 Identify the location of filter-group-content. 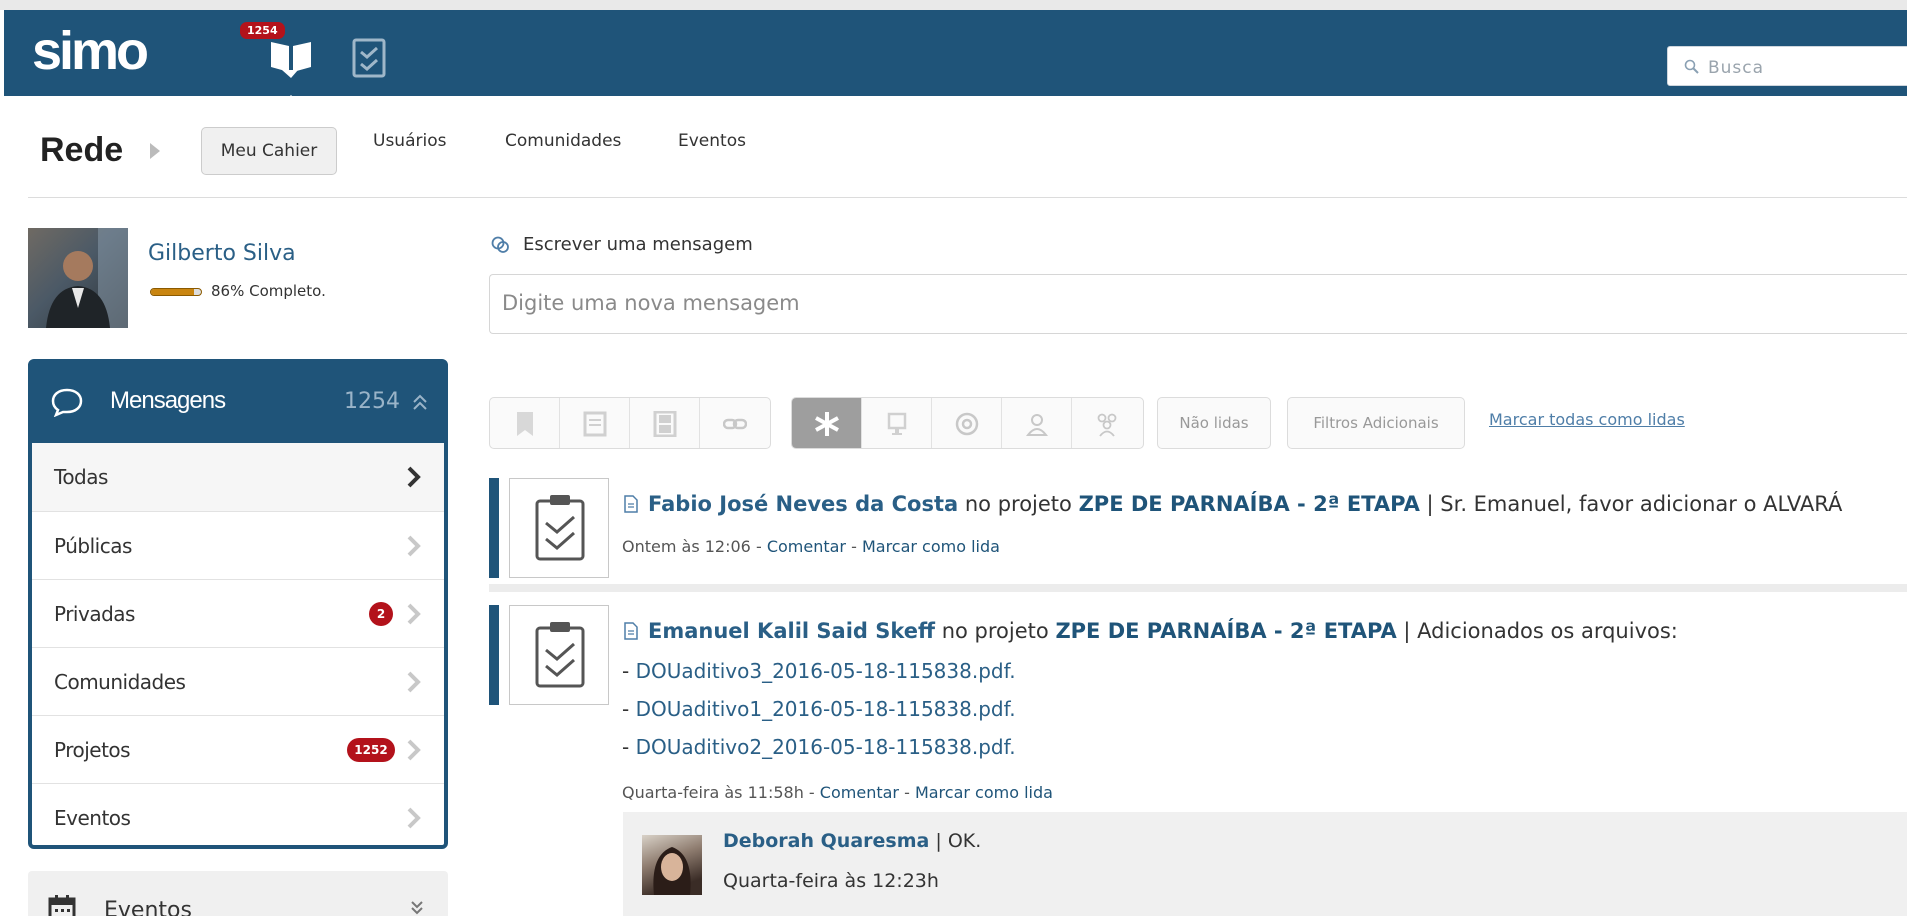
(630, 423).